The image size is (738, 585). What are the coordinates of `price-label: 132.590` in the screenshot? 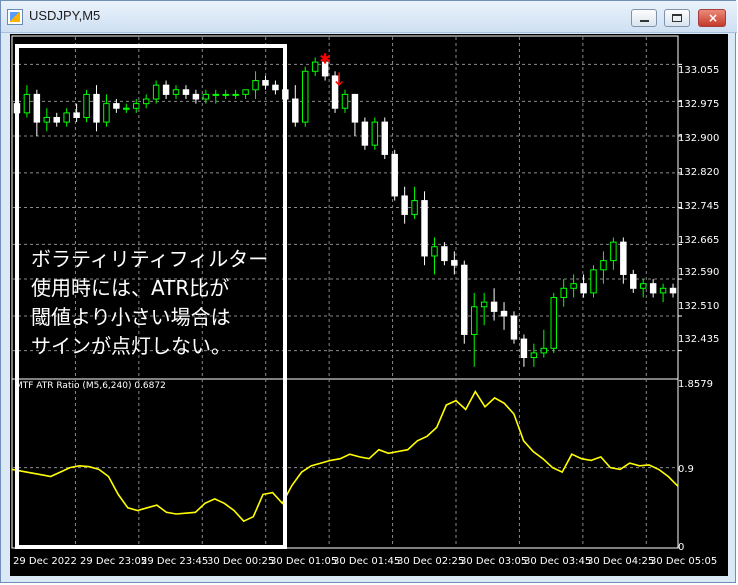 It's located at (699, 272).